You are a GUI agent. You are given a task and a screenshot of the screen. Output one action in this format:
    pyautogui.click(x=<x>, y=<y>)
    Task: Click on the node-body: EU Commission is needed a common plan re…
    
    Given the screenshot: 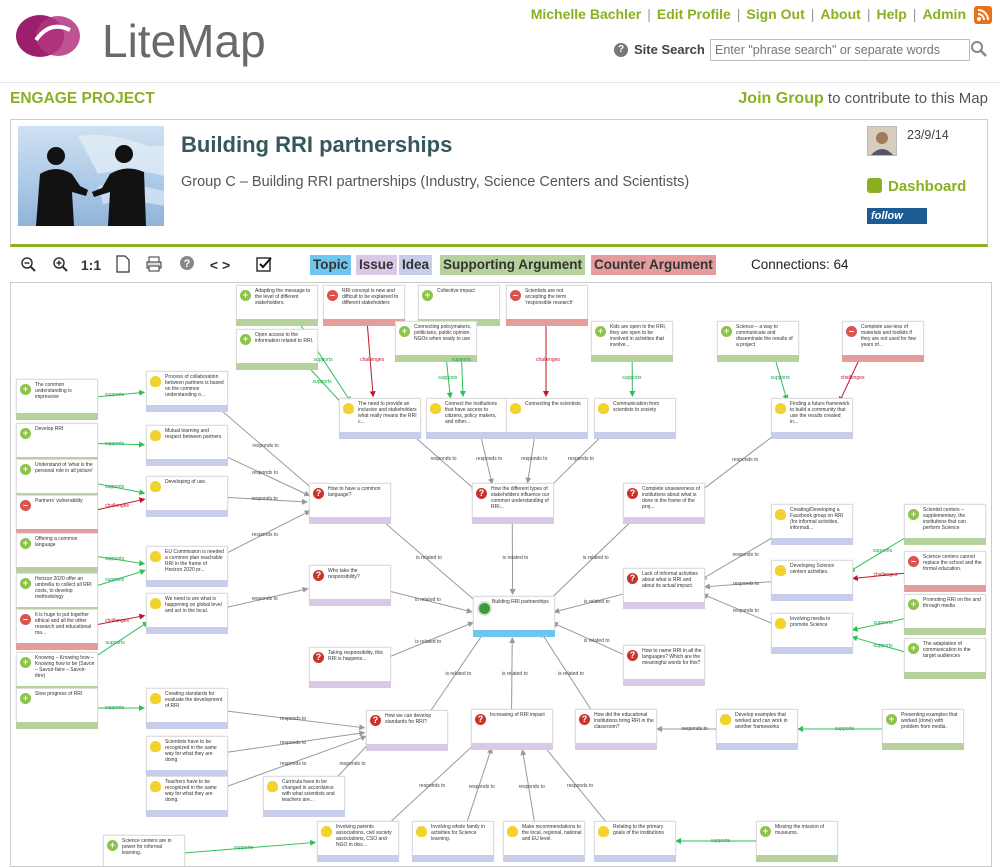 What is the action you would take?
    pyautogui.click(x=187, y=564)
    